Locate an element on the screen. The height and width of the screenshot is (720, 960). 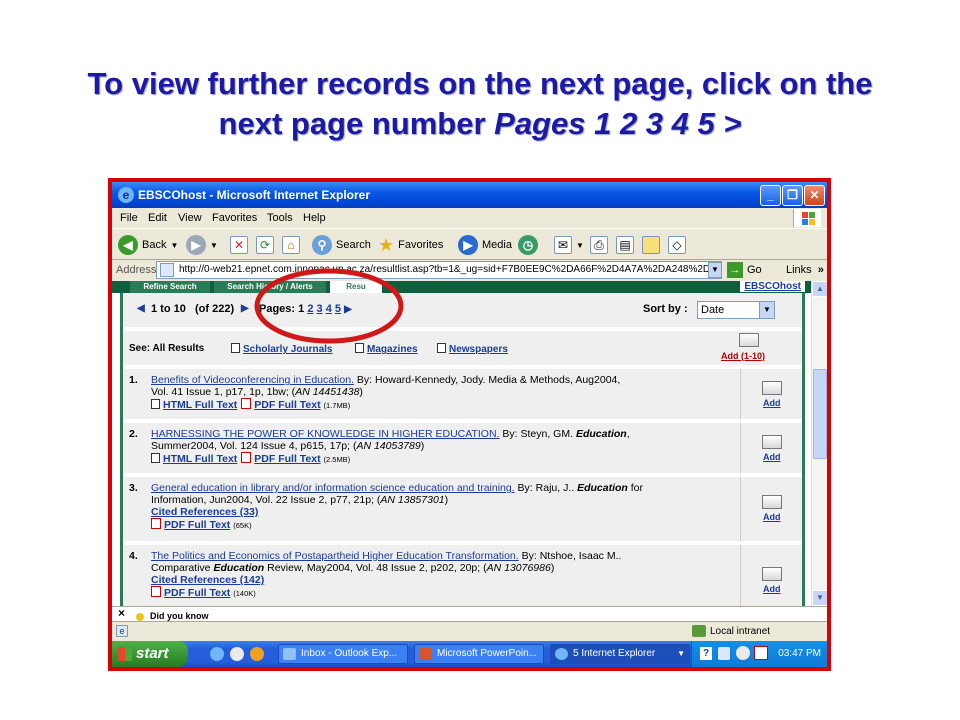
help-icon: ? is located at coordinates (706, 653).